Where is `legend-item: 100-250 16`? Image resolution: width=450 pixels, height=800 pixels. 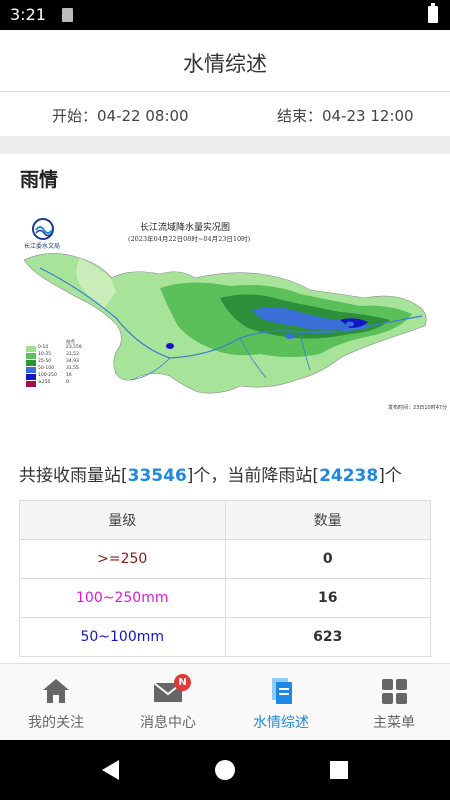
legend-item: 100-250 16 is located at coordinates (56, 377).